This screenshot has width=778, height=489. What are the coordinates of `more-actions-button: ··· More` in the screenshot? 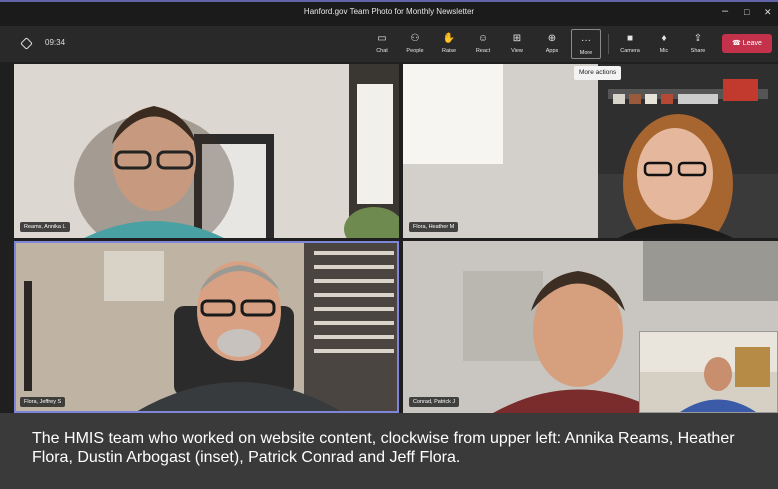 It's located at (586, 44).